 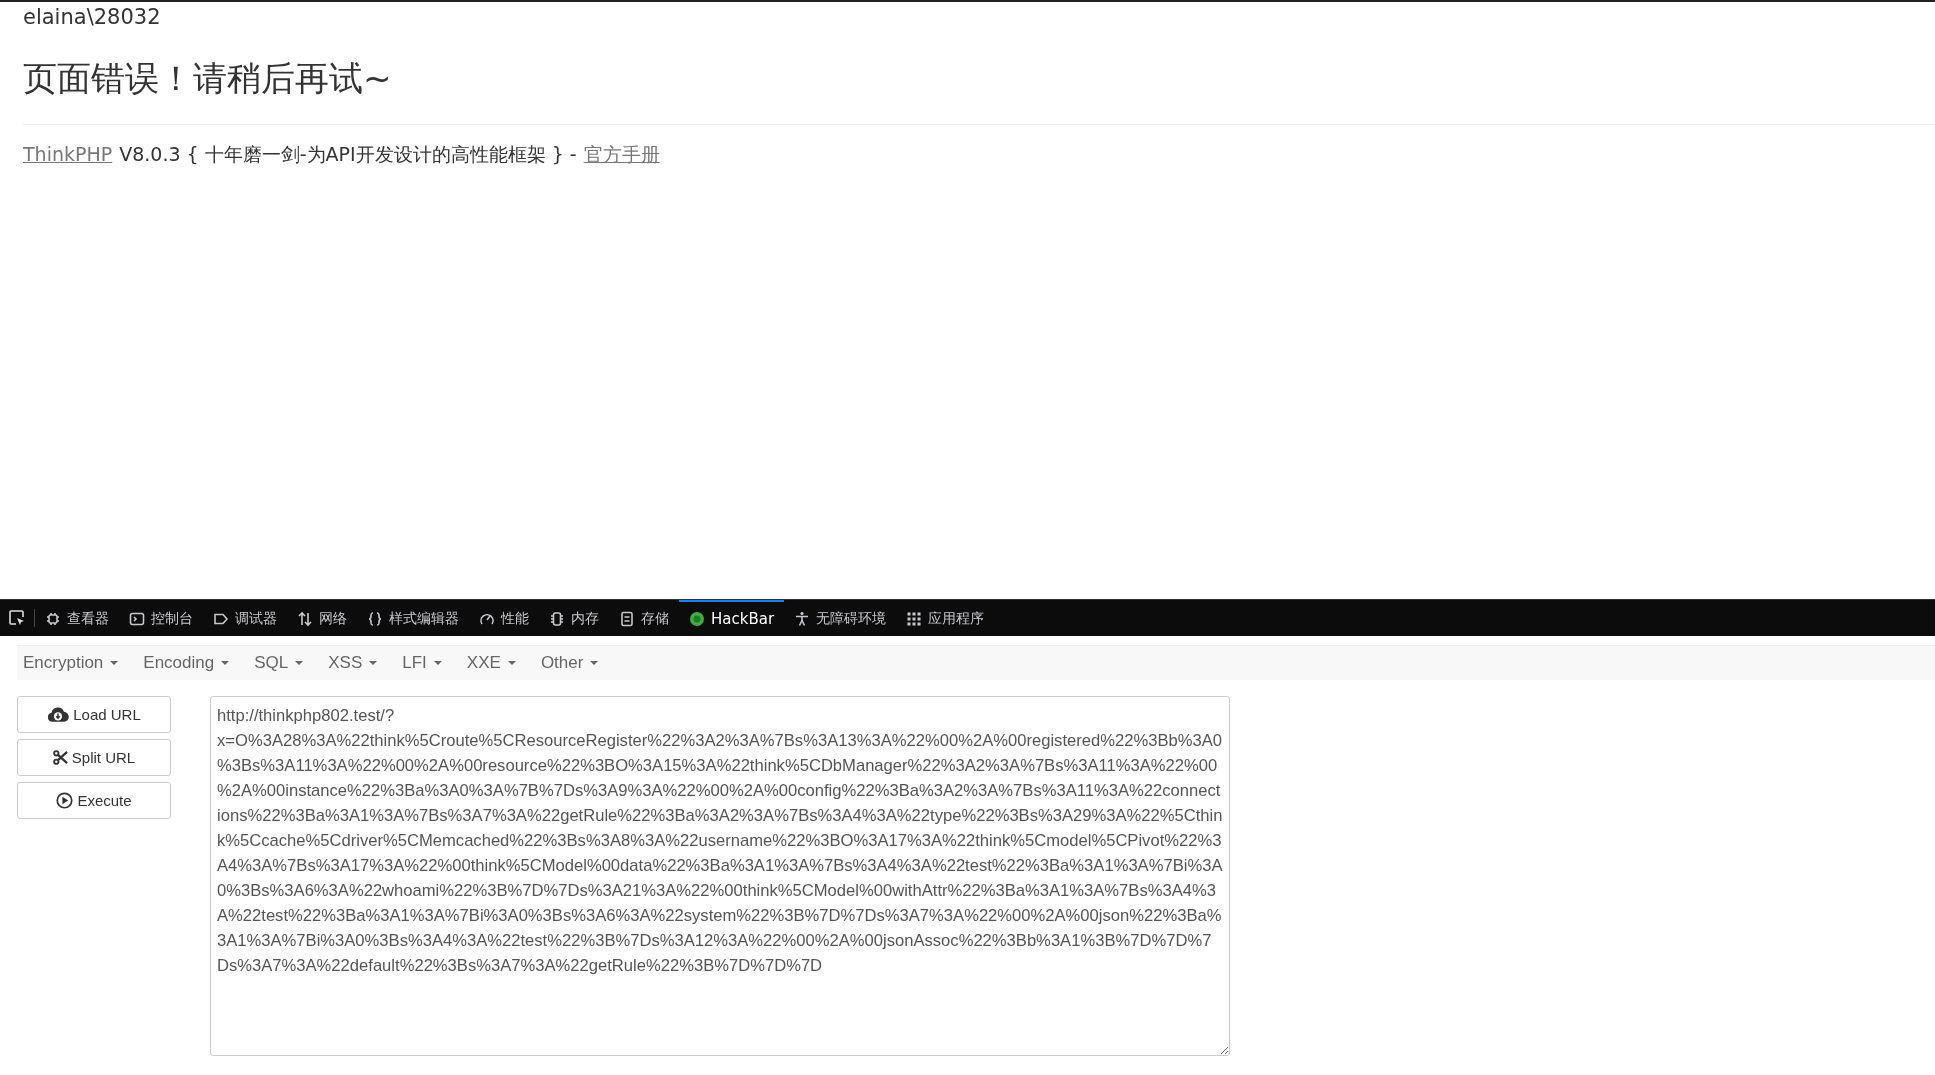 I want to click on gauge-icon, so click(x=487, y=619).